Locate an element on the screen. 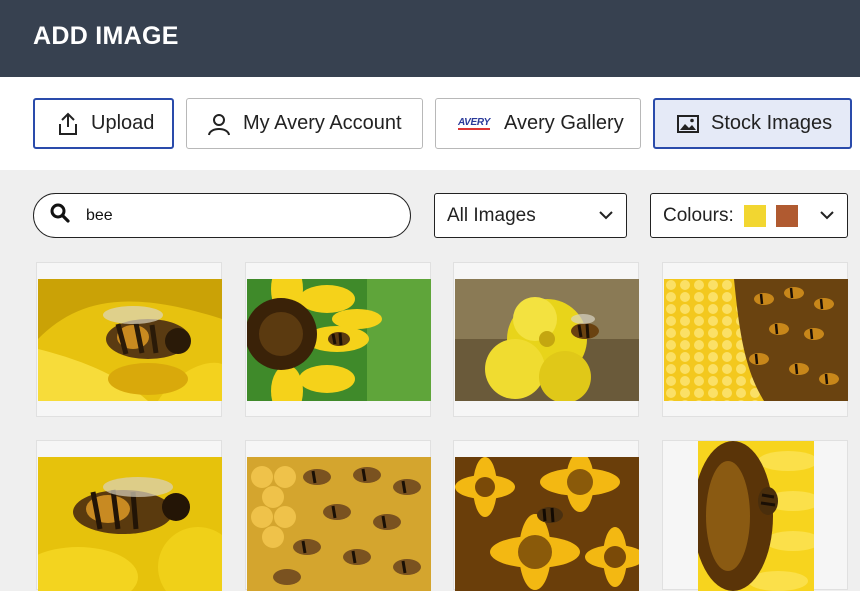 The width and height of the screenshot is (860, 591). image-icon is located at coordinates (688, 123).